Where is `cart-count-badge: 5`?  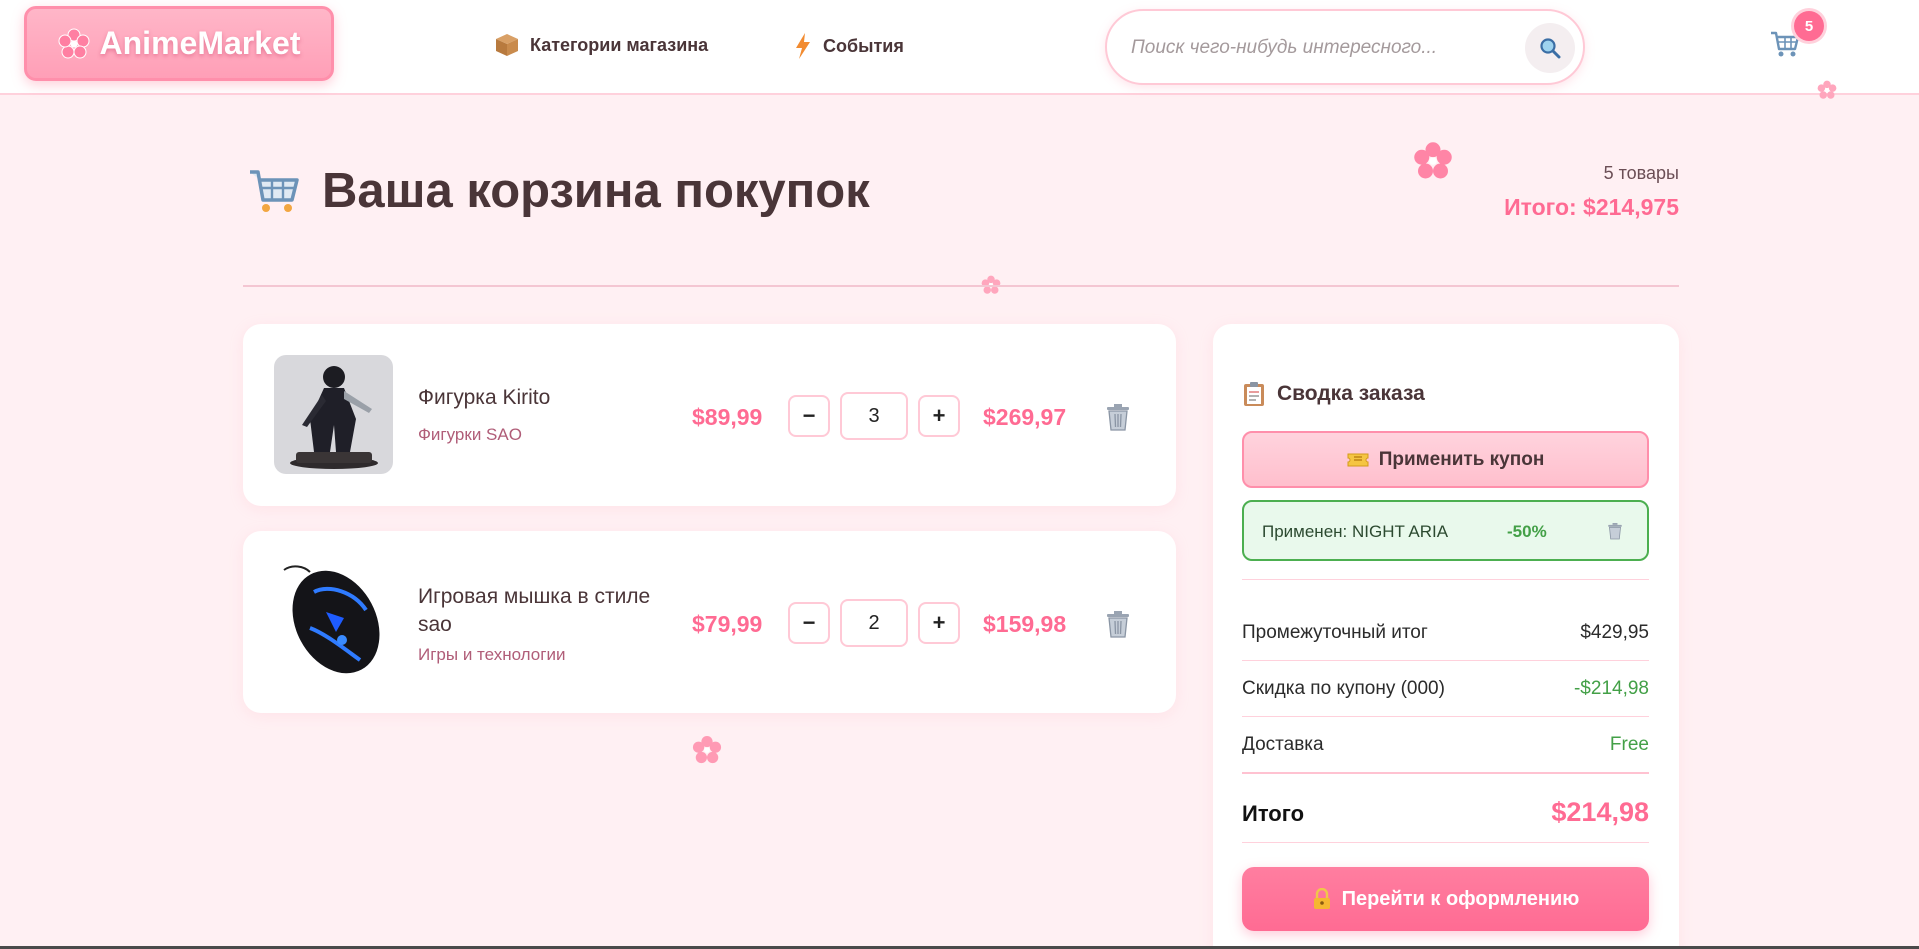 cart-count-badge: 5 is located at coordinates (1809, 26).